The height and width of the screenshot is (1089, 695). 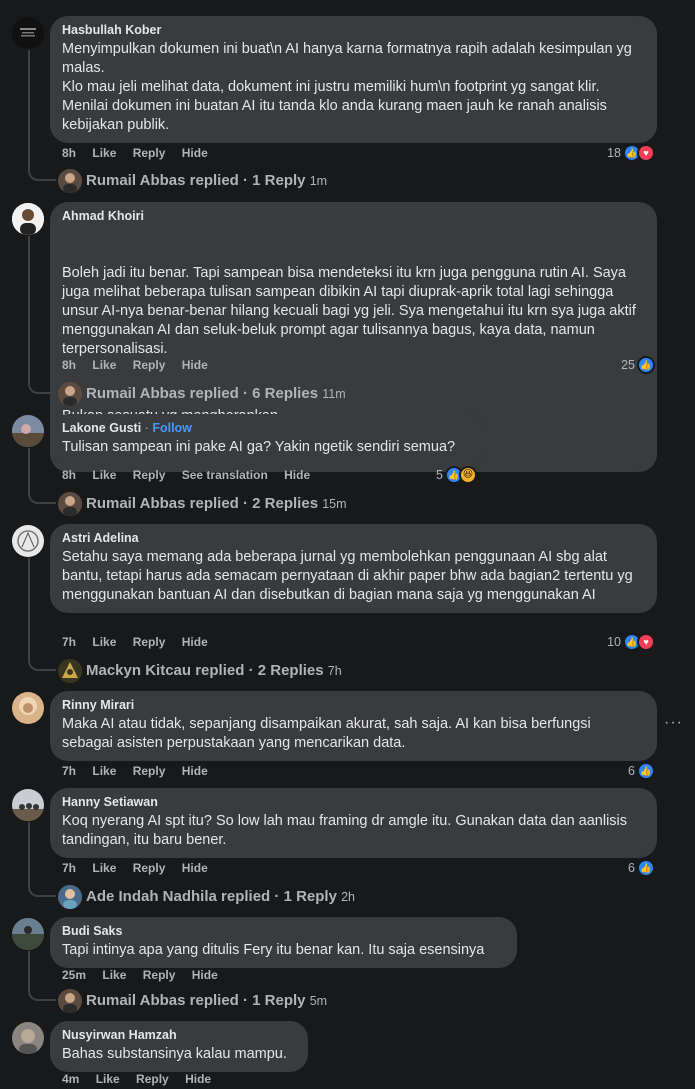 I want to click on comment-actions: 8h Like Reply Hide, so click(x=141, y=365).